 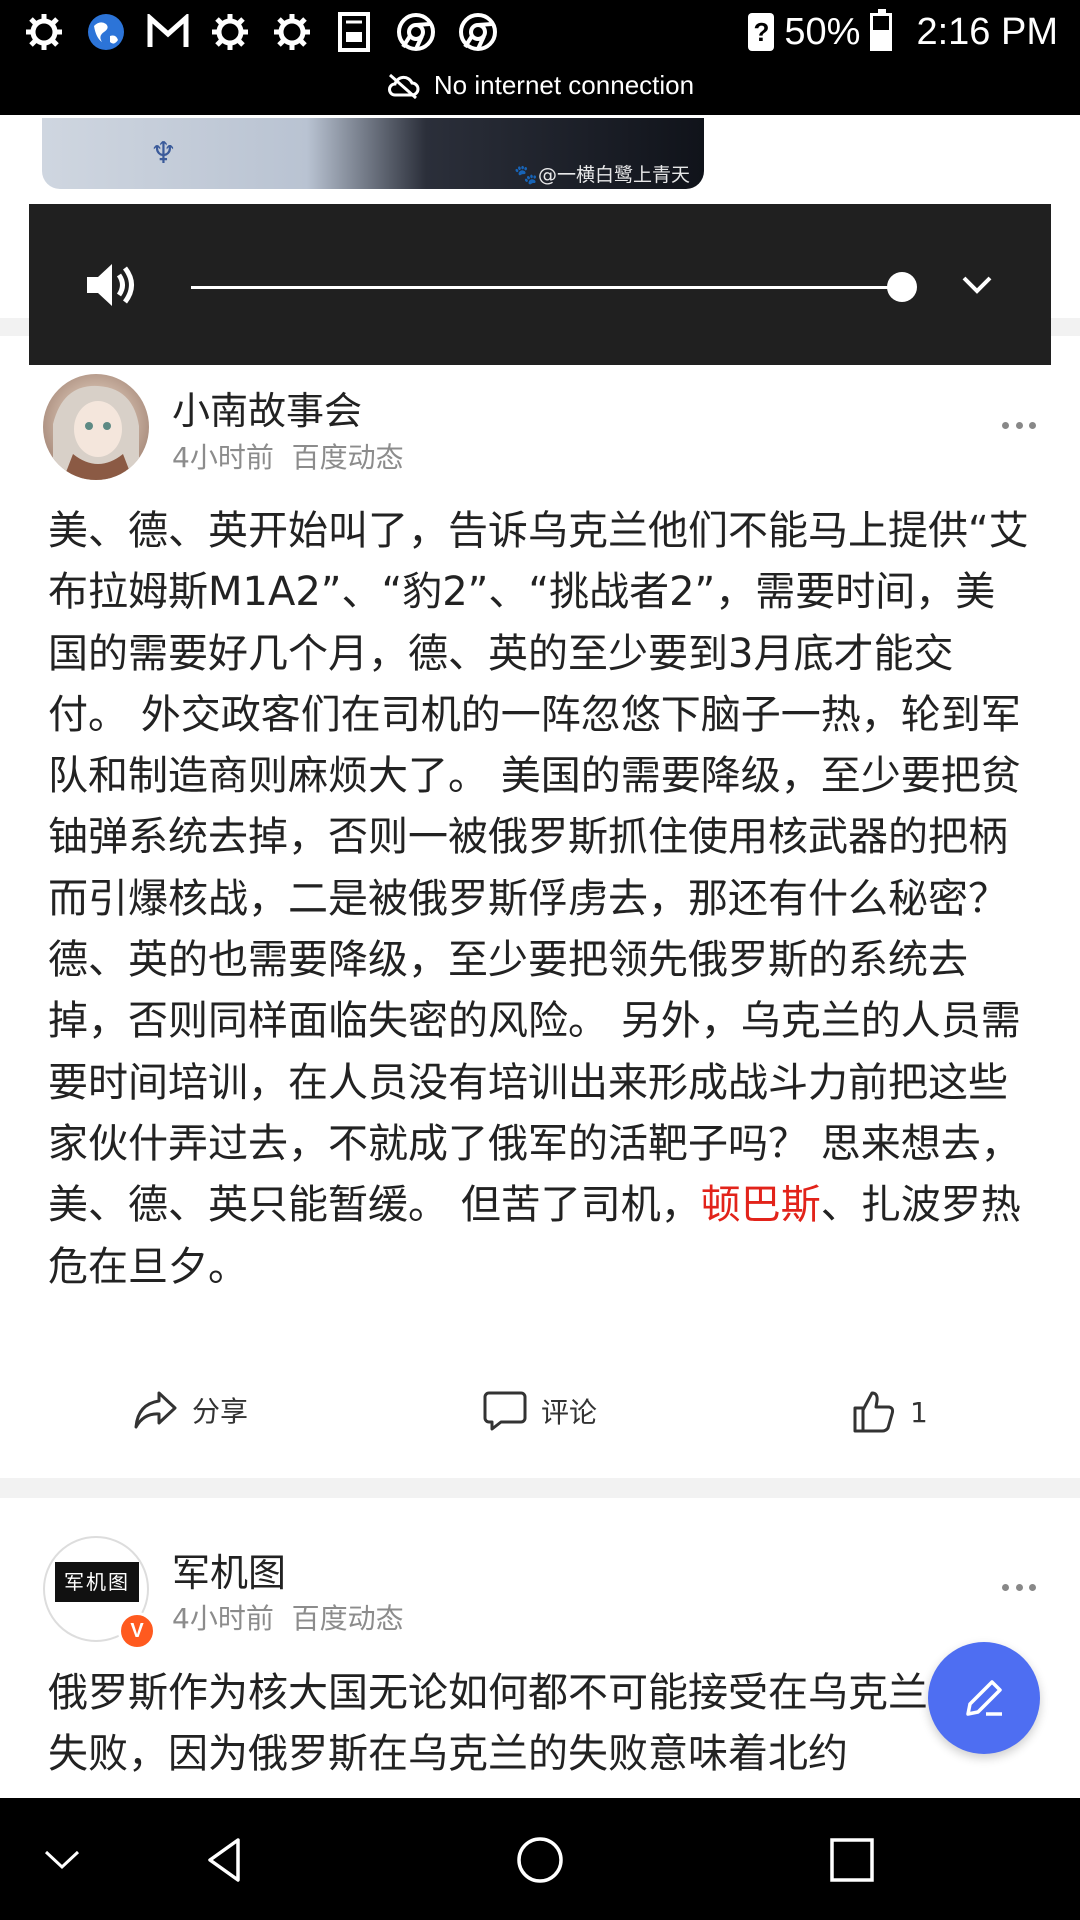 What do you see at coordinates (602, 175) in the screenshot?
I see `image-watermark: 🐾@一横白鹭上青天` at bounding box center [602, 175].